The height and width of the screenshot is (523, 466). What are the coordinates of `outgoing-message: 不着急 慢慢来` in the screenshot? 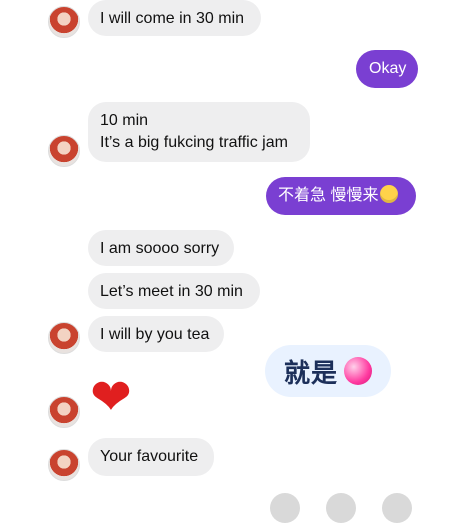 It's located at (341, 196).